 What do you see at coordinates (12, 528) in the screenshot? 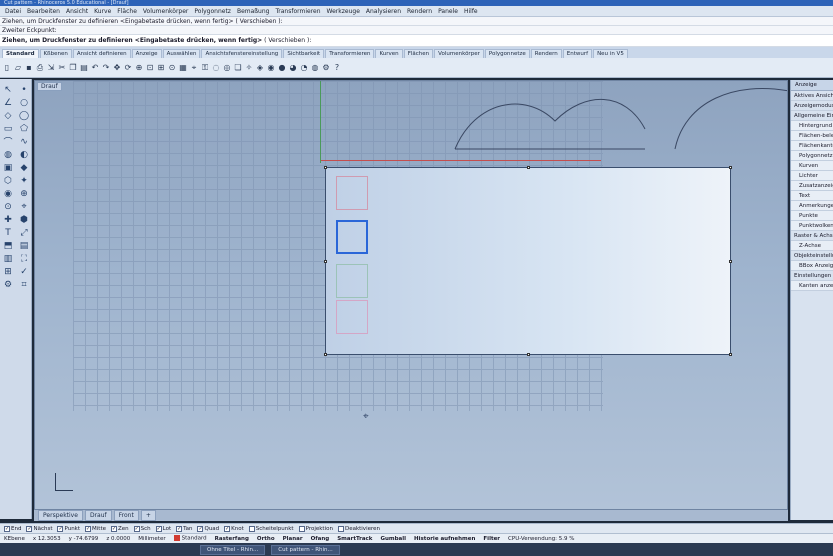
I see `osnap-end: ✓ End` at bounding box center [12, 528].